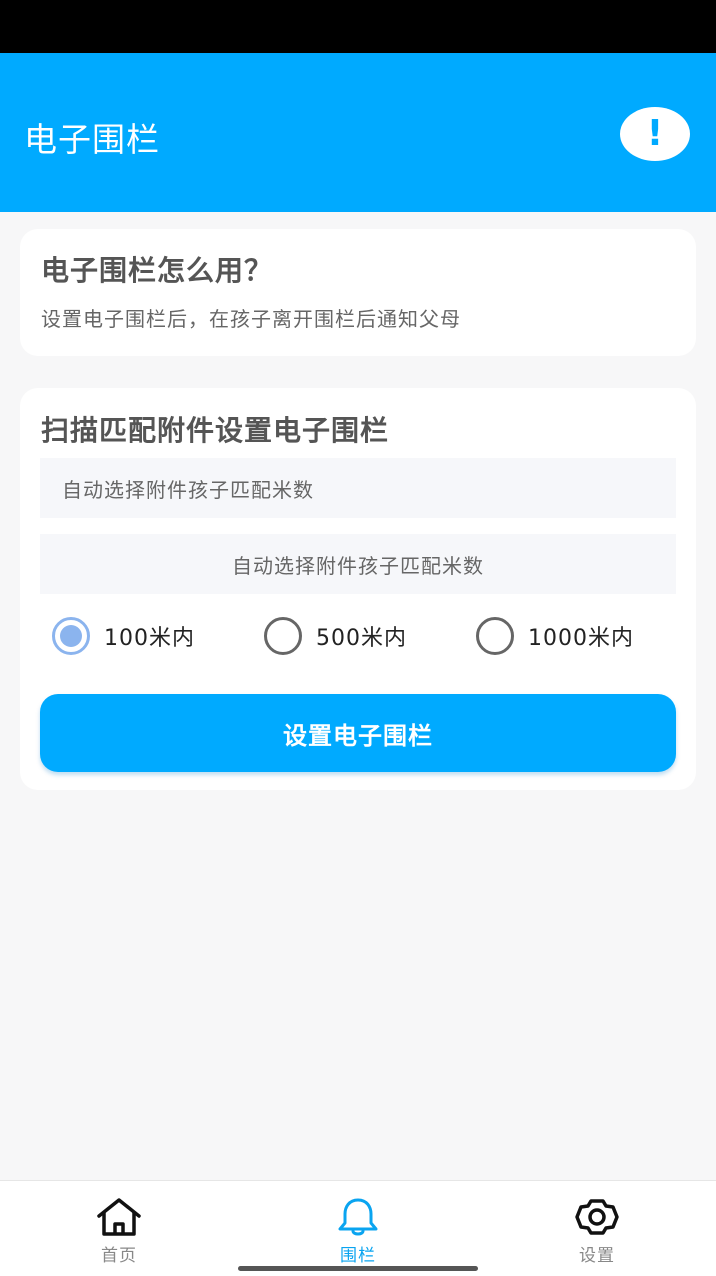 This screenshot has width=716, height=1276. Describe the element at coordinates (581, 638) in the screenshot. I see `radio-label: 1000米内` at that location.